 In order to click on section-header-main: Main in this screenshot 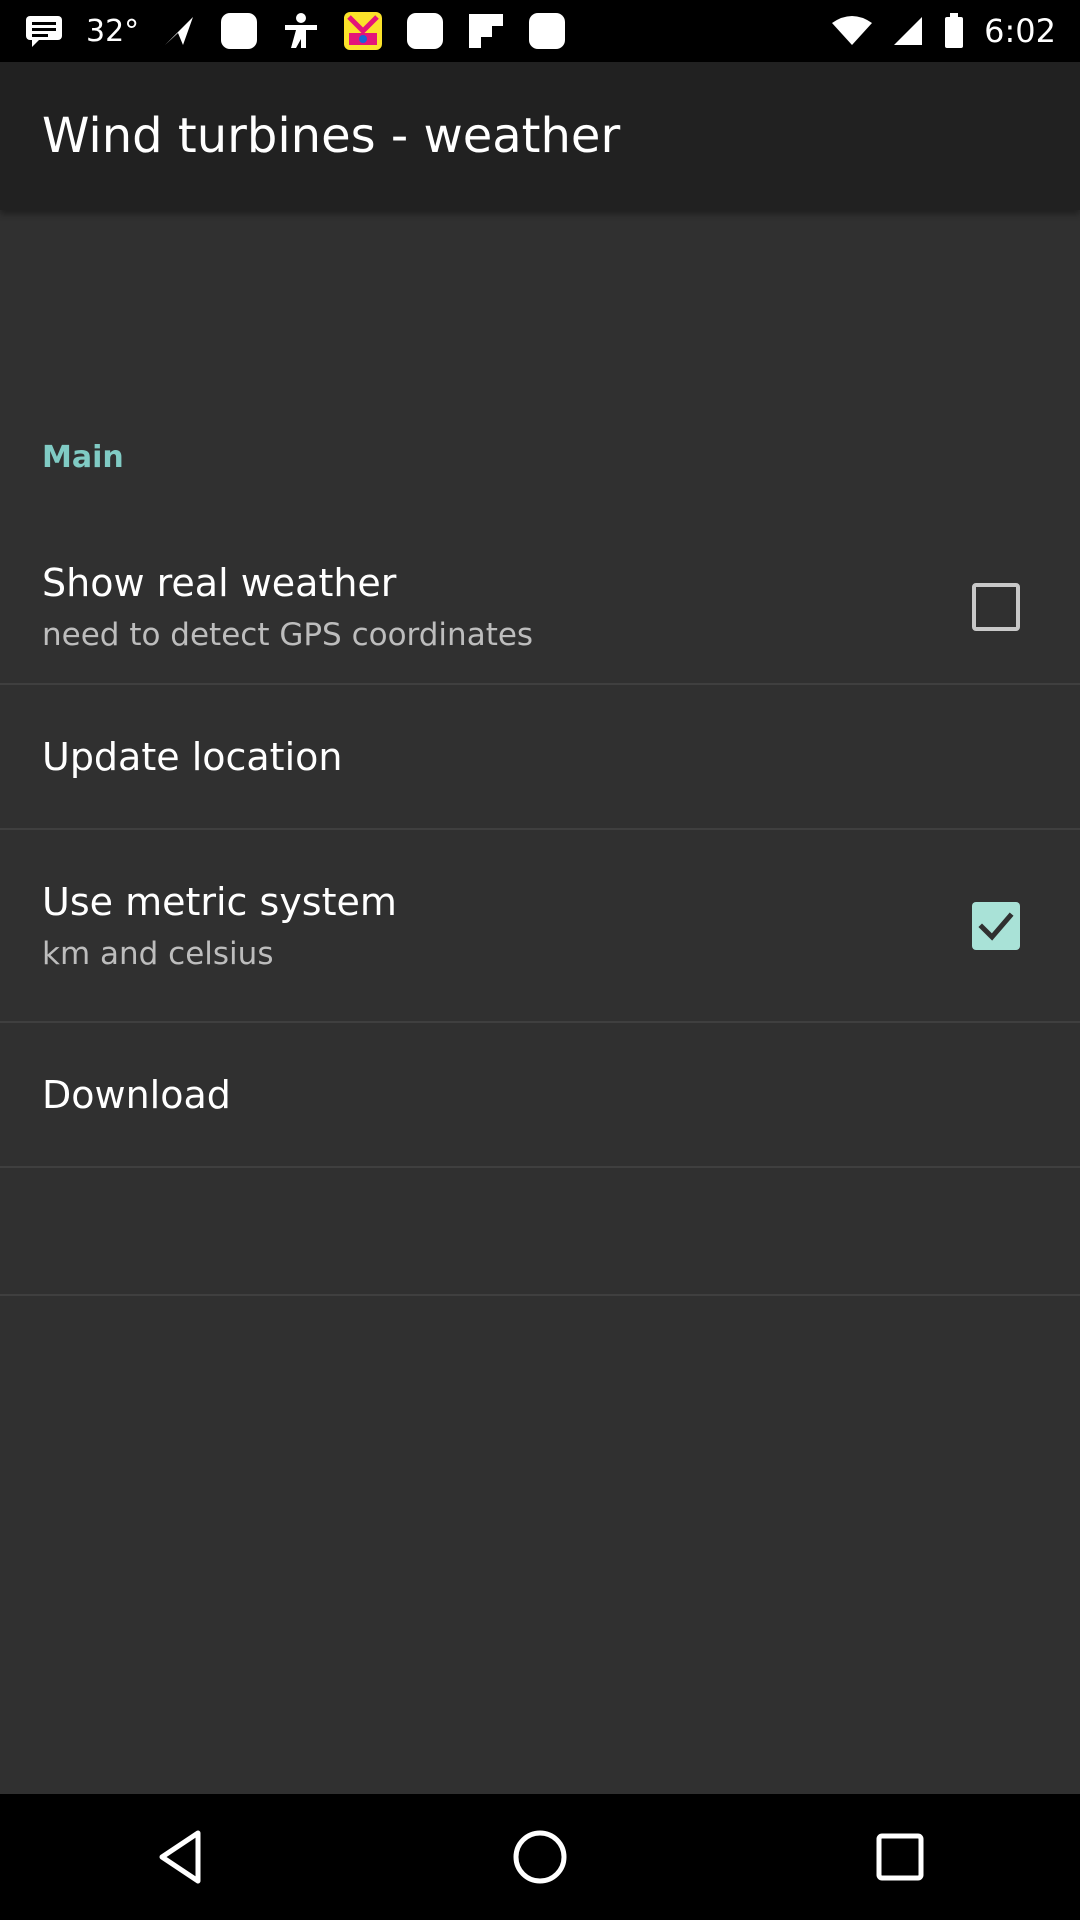, I will do `click(83, 457)`.